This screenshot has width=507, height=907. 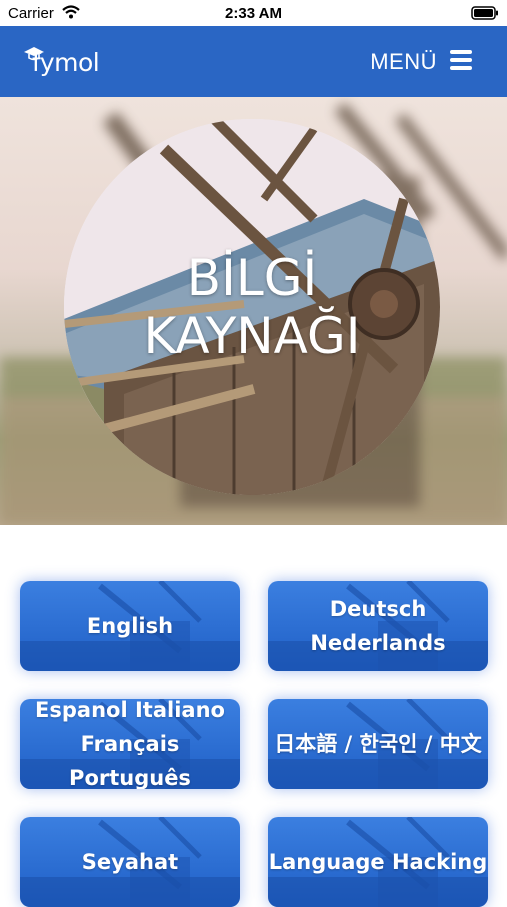 I want to click on category-label: English, so click(x=130, y=626).